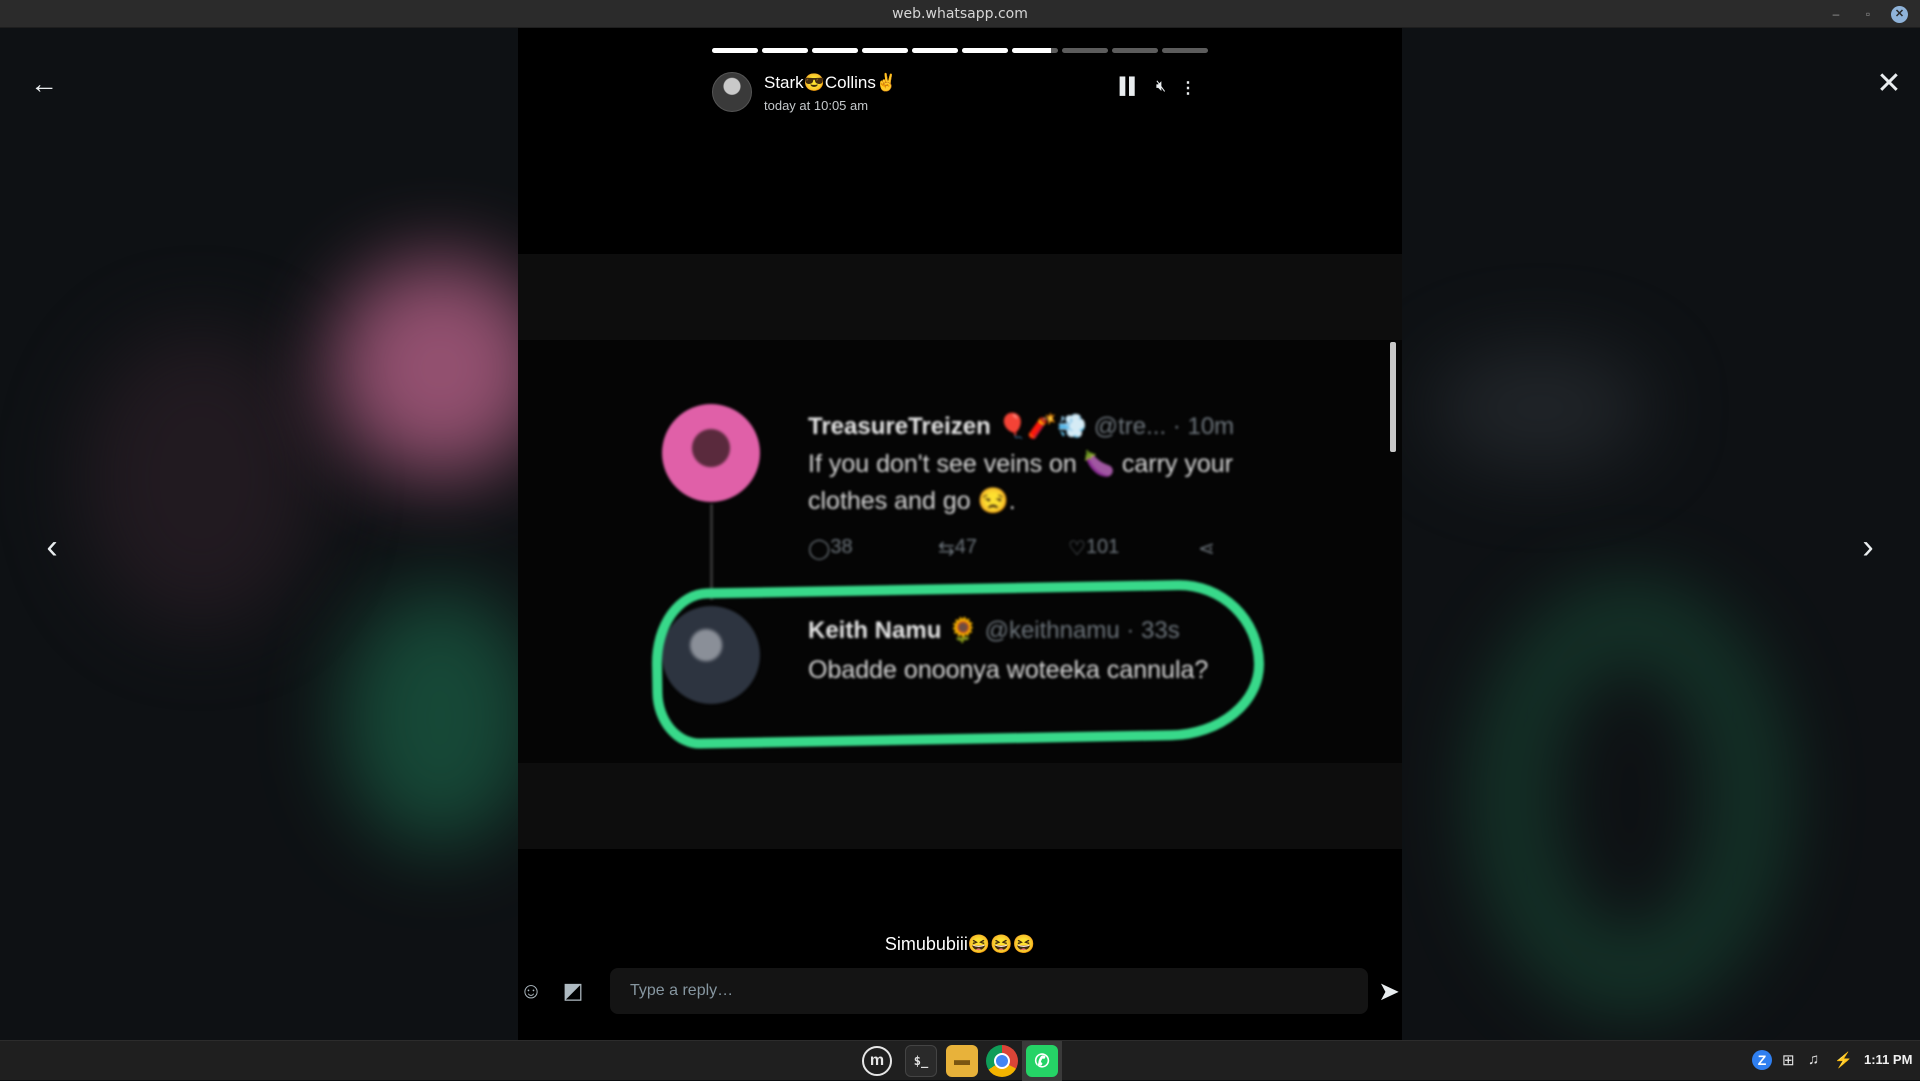 The image size is (1920, 1081). Describe the element at coordinates (1788, 1060) in the screenshot. I see `network-icon: ⊞` at that location.